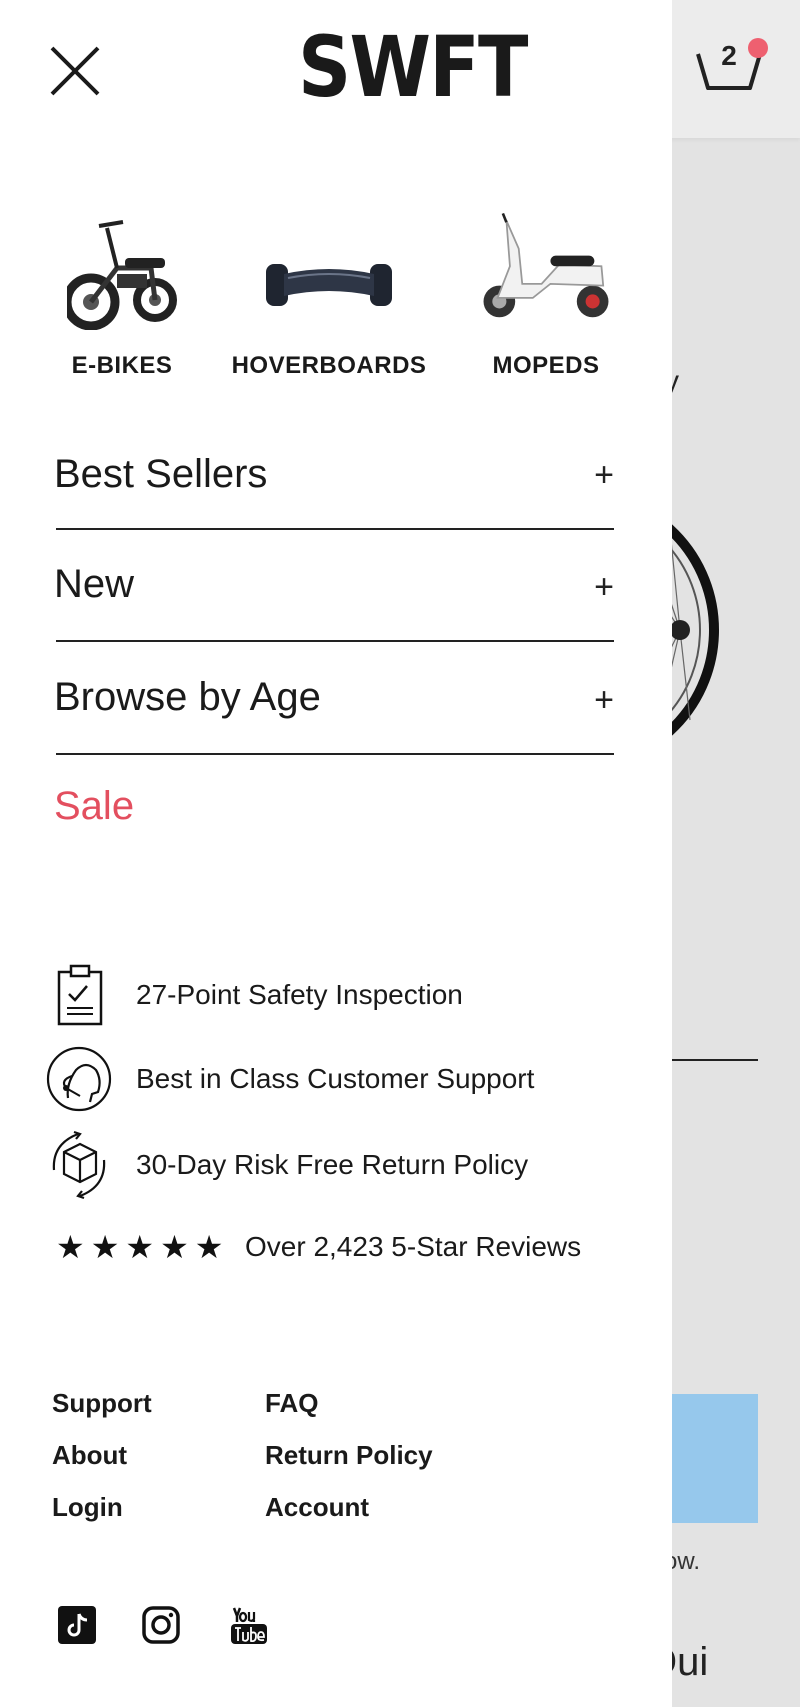 The width and height of the screenshot is (800, 1707). I want to click on moped-image, so click(546, 265).